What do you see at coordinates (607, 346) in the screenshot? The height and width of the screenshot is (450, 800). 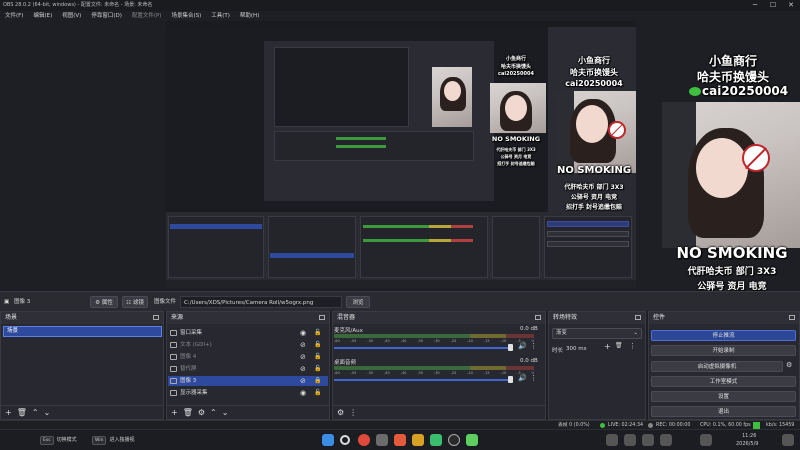 I see `add-transition-icon: +` at bounding box center [607, 346].